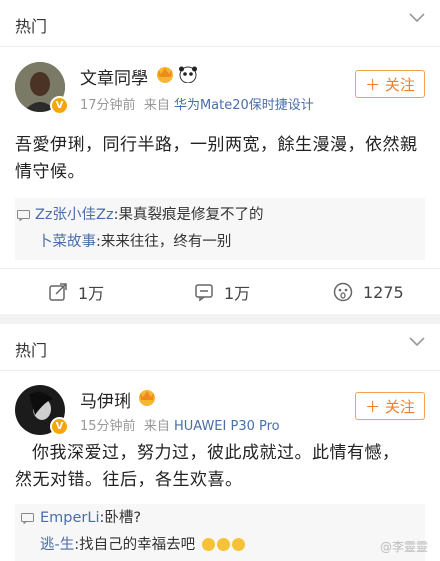  I want to click on post-source: HUAWEI P30 Pro, so click(227, 426).